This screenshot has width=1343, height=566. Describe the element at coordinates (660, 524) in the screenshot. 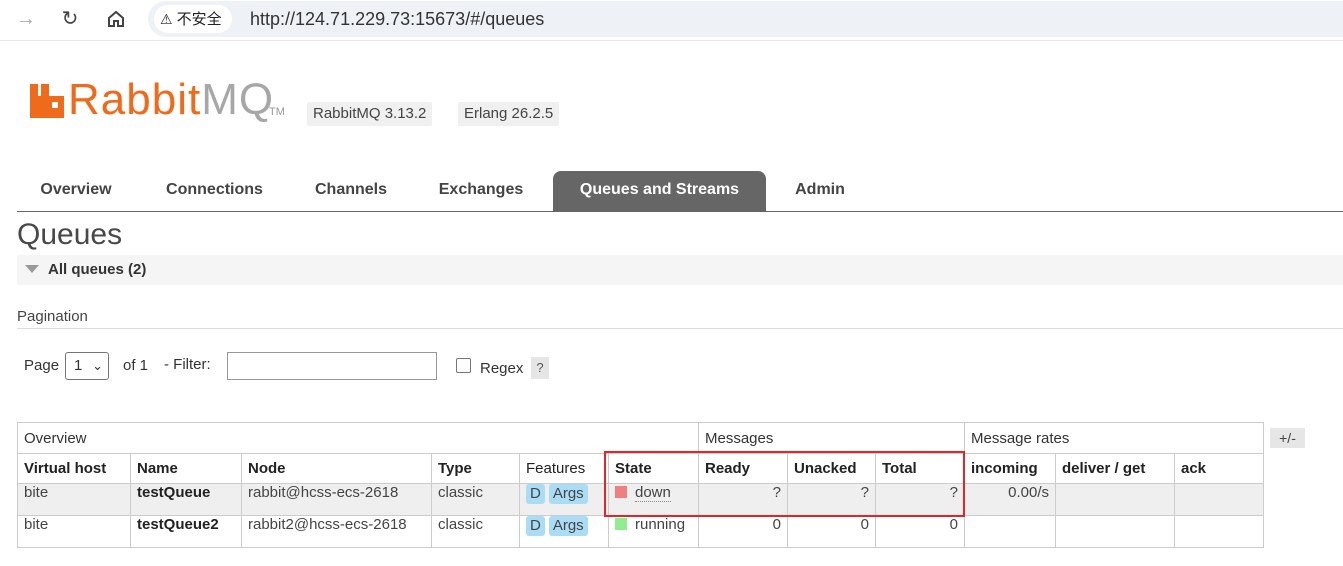

I see `state-label: running` at that location.